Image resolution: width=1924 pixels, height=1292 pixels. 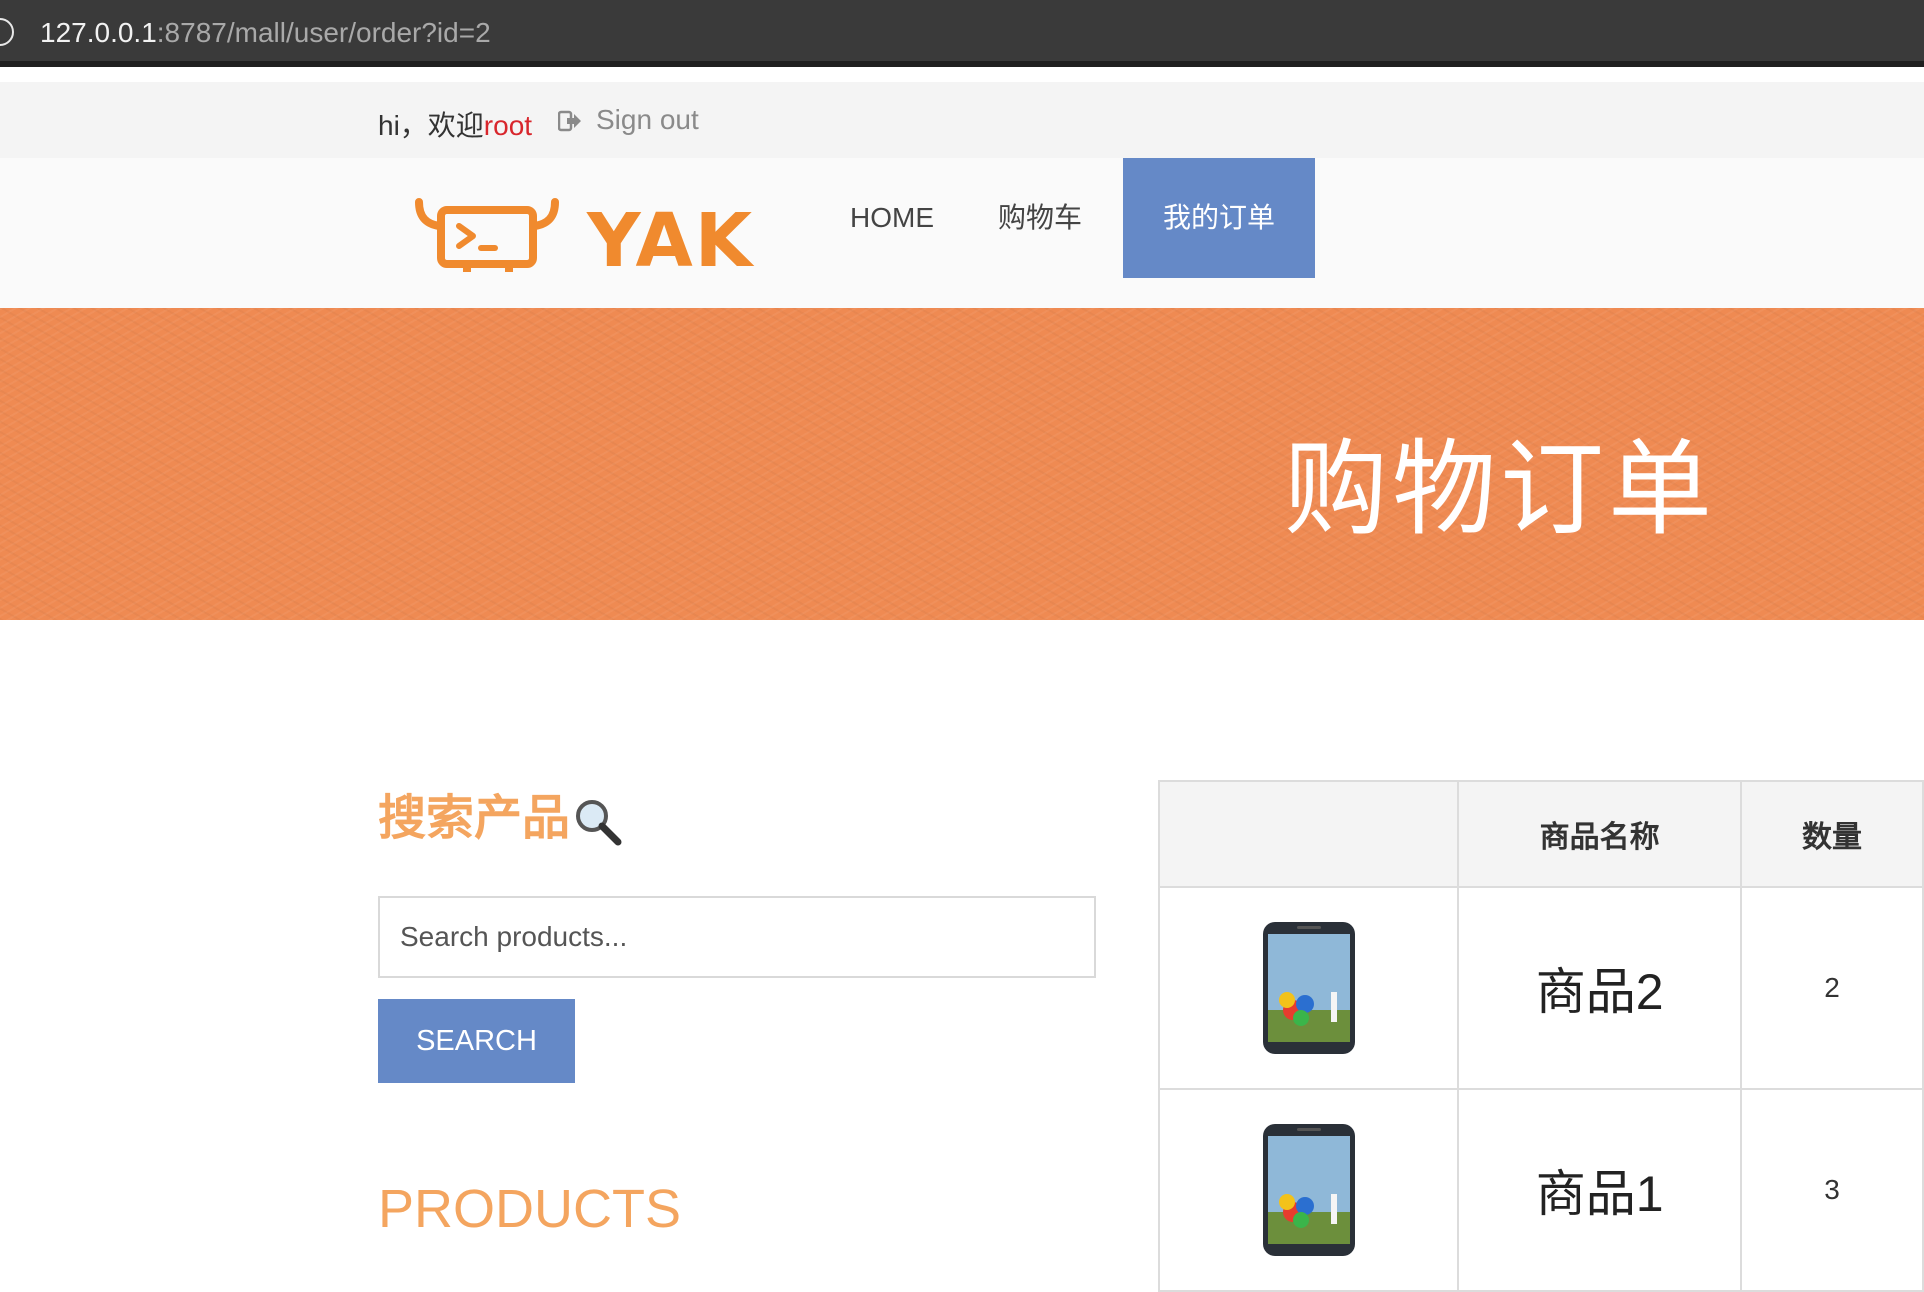 I want to click on nav-my-orders: 我的订单, so click(x=1219, y=218).